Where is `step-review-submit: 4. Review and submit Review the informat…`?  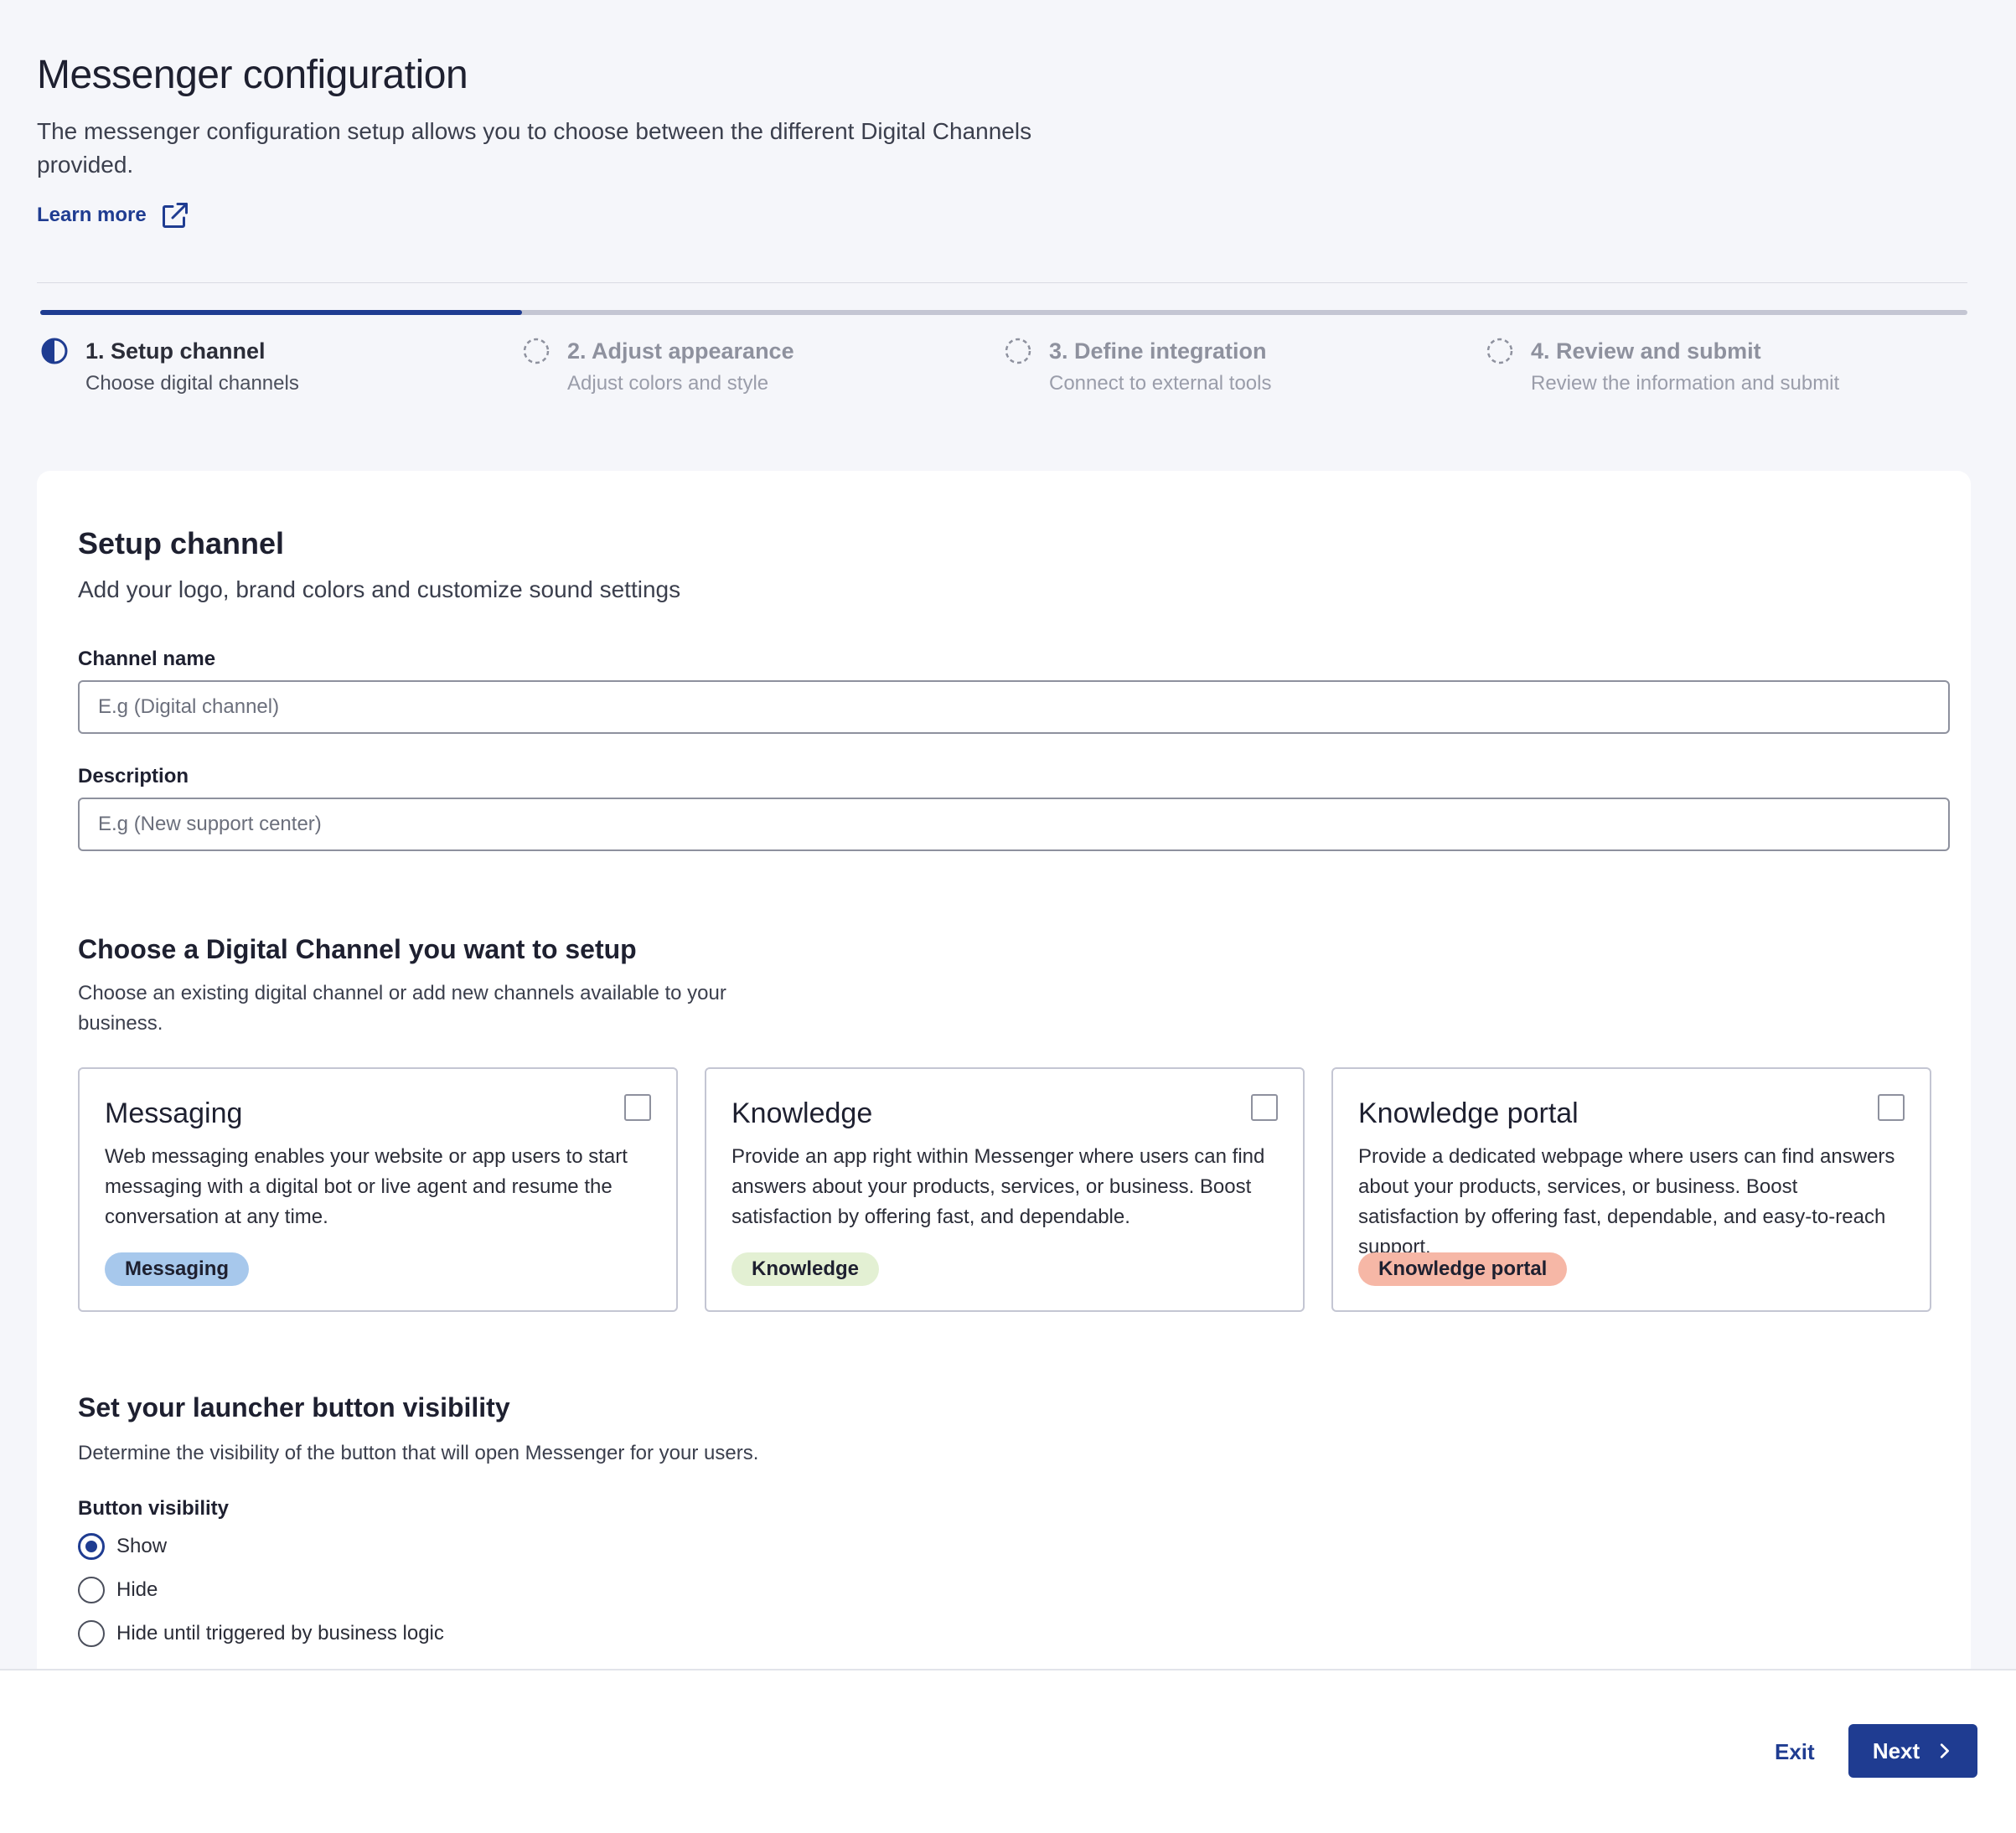 step-review-submit: 4. Review and submit Review the informat… is located at coordinates (1726, 365).